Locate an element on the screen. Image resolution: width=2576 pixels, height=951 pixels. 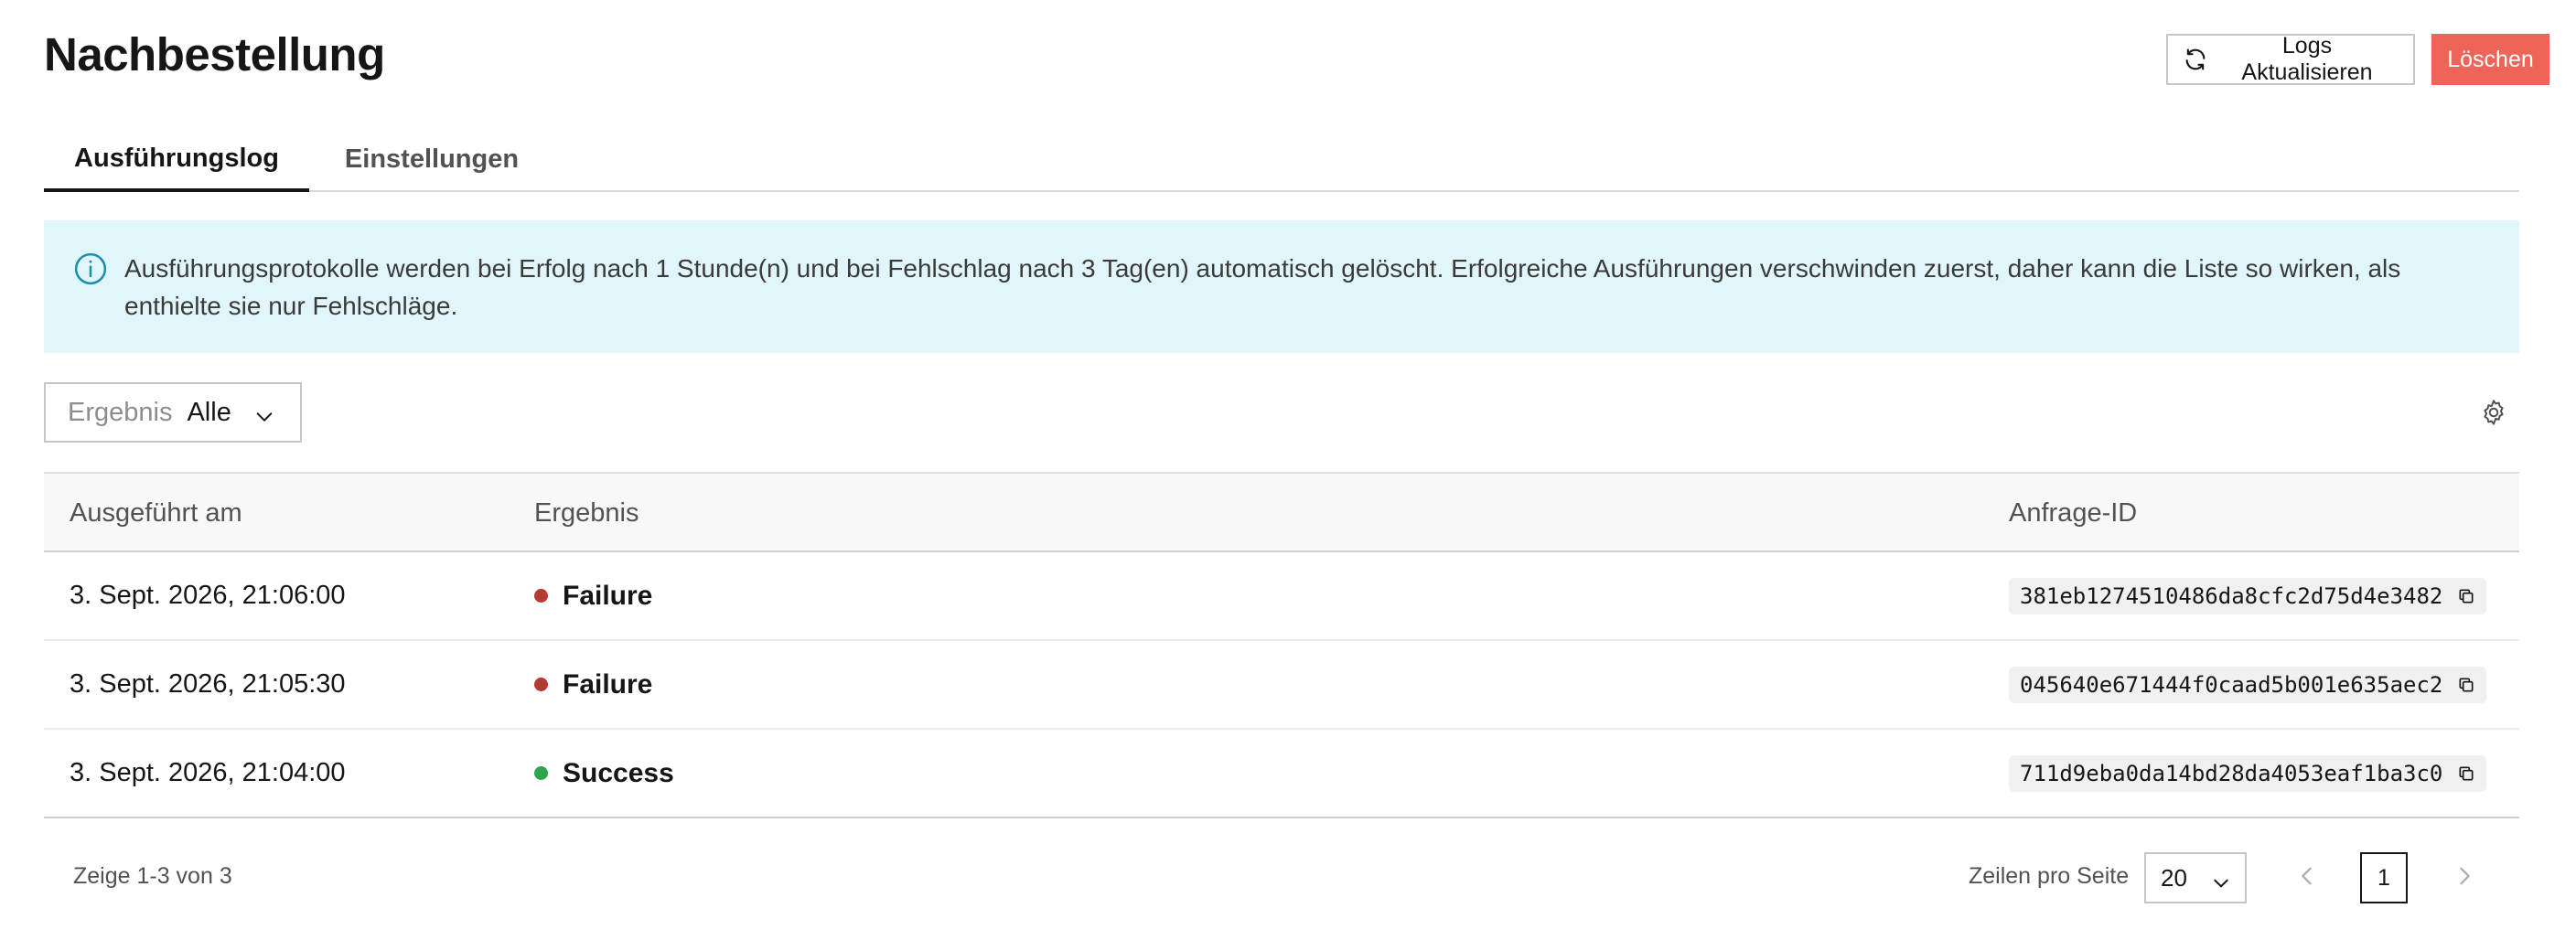
result-filter-dropdown: Ergebnis Alle is located at coordinates (173, 412).